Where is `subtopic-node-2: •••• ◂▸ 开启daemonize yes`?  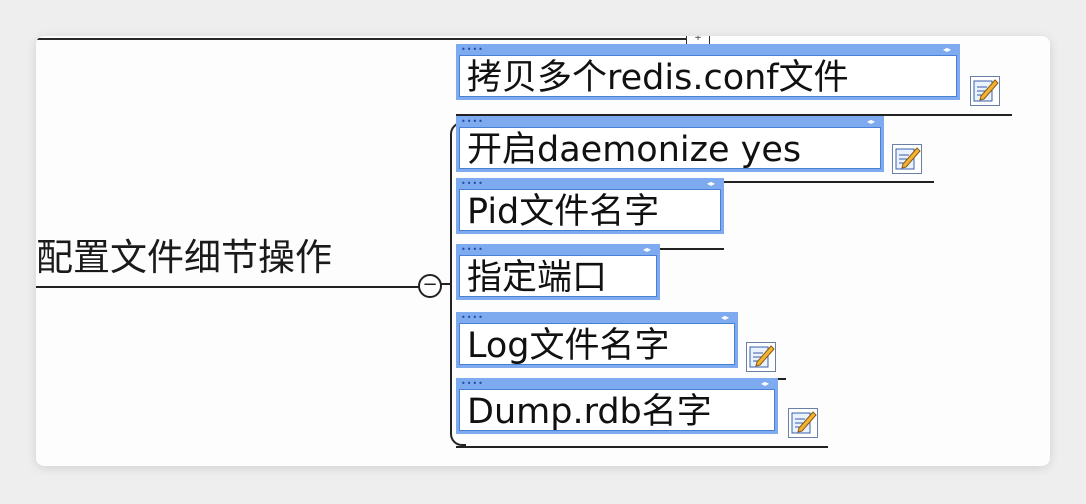 subtopic-node-2: •••• ◂▸ 开启daemonize yes is located at coordinates (670, 144).